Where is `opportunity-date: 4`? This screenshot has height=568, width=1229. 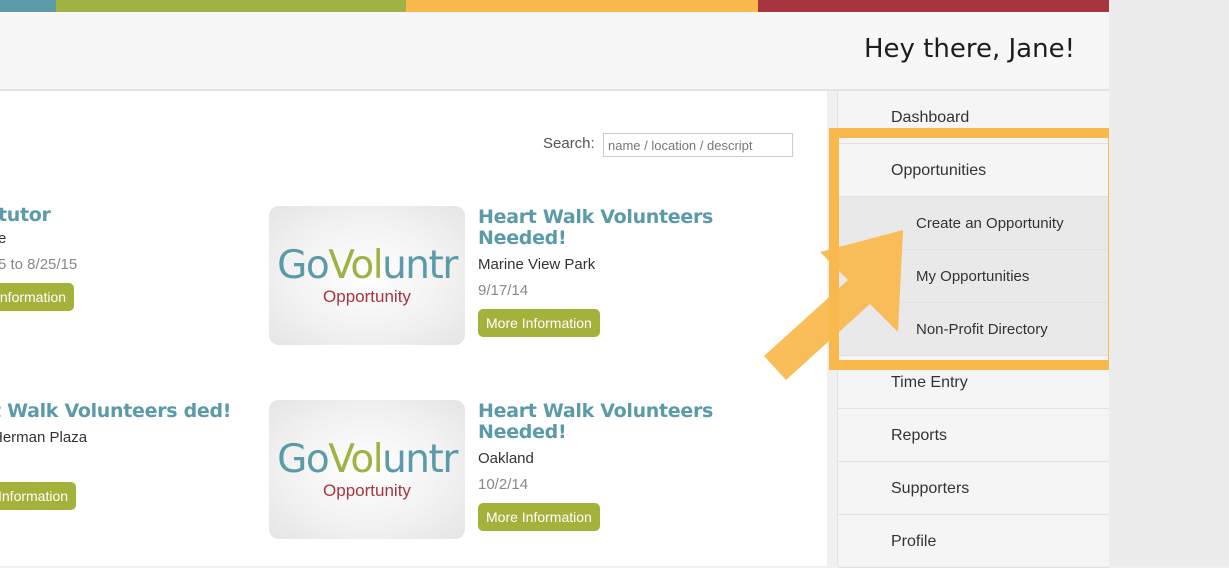
opportunity-date: 4 is located at coordinates (126, 463).